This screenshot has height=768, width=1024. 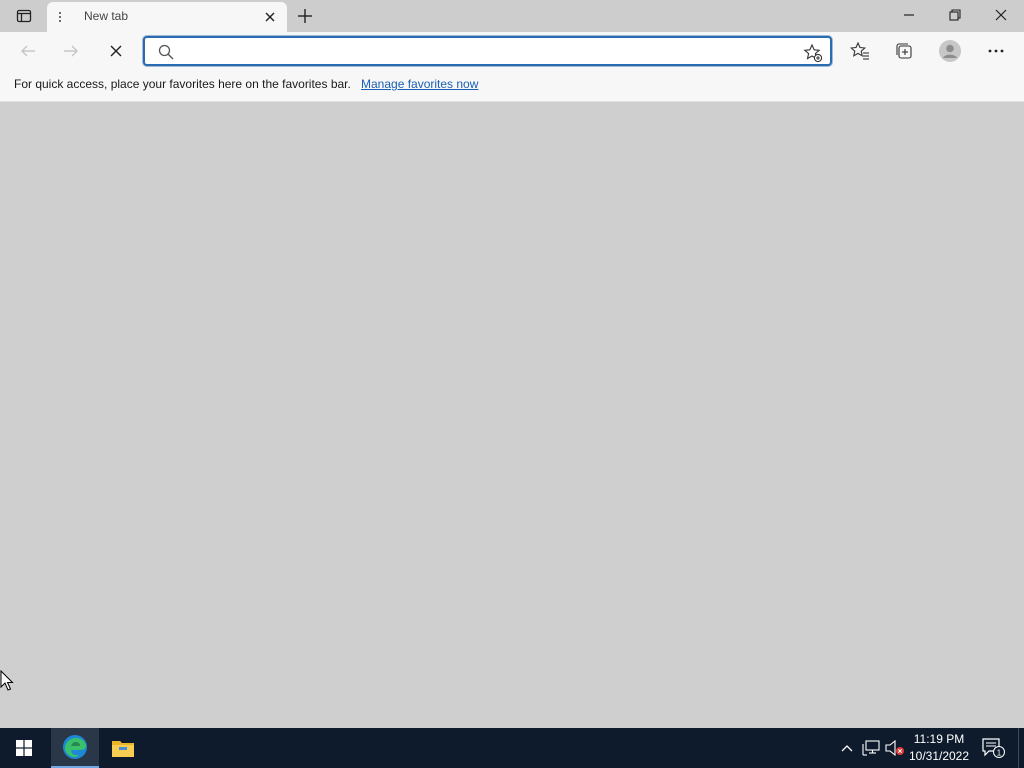 I want to click on favorites-button, so click(x=860, y=51).